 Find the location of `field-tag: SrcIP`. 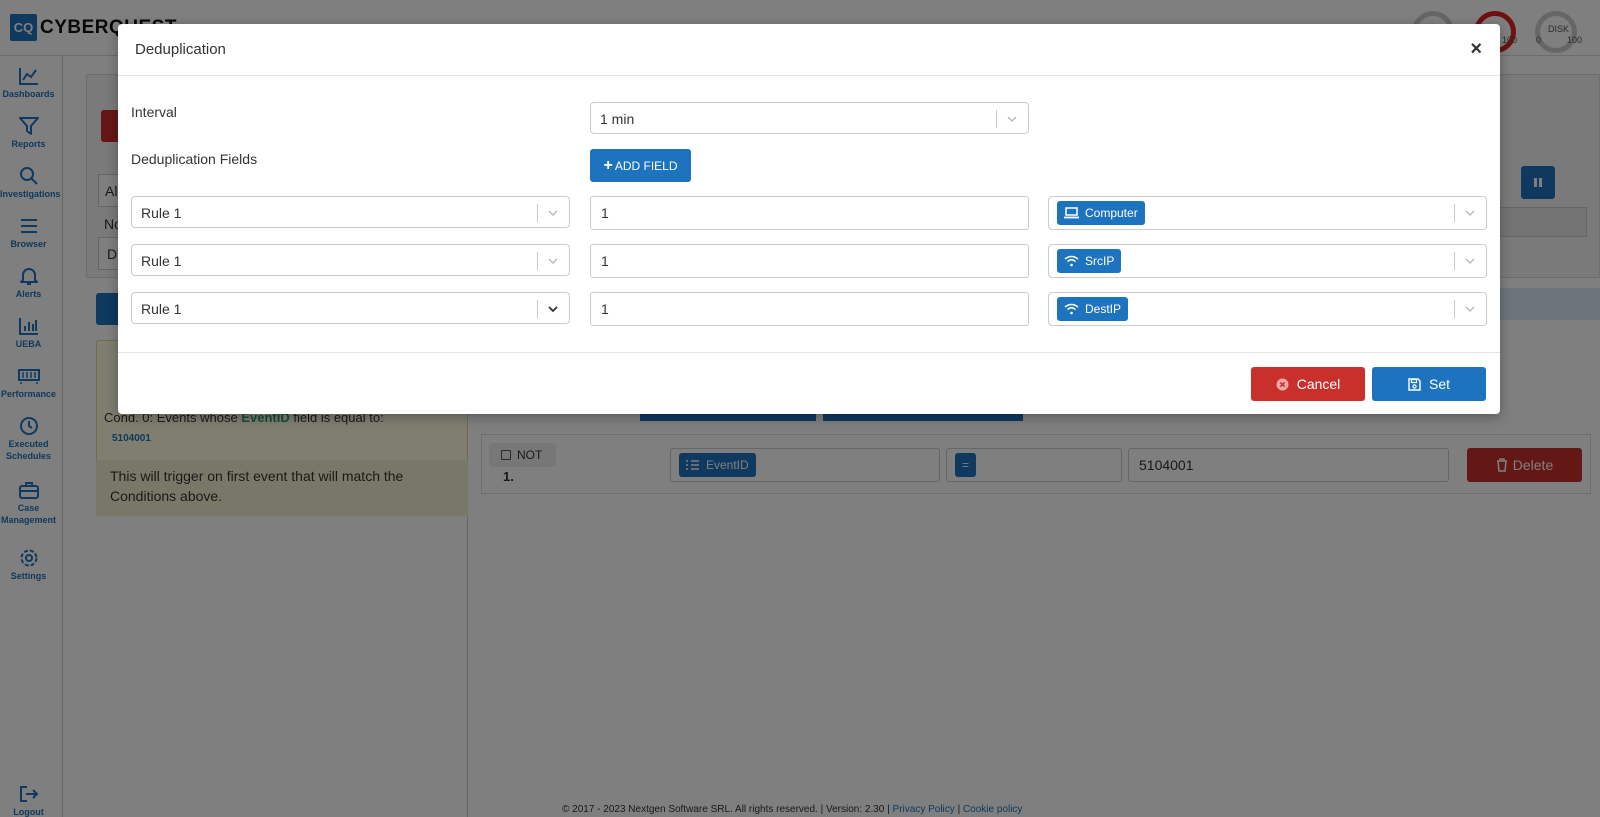

field-tag: SrcIP is located at coordinates (1089, 261).